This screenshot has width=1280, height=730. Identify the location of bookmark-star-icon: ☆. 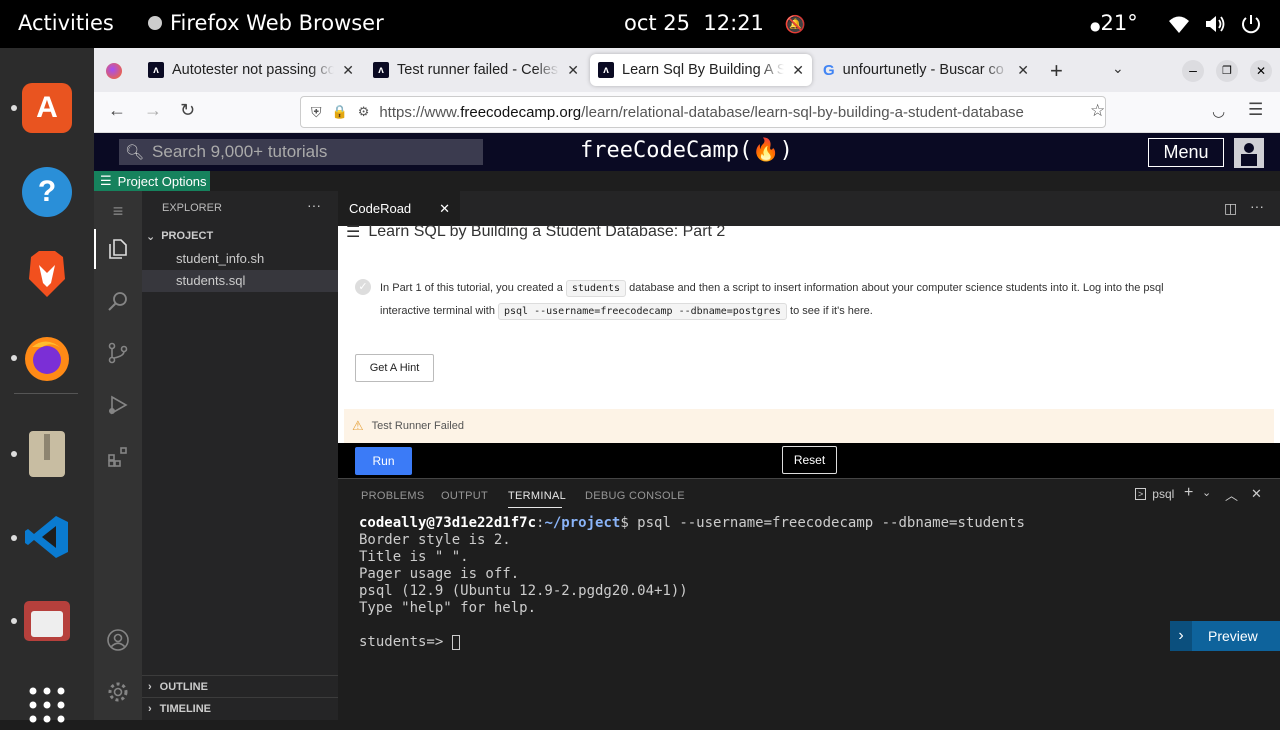
(1096, 111).